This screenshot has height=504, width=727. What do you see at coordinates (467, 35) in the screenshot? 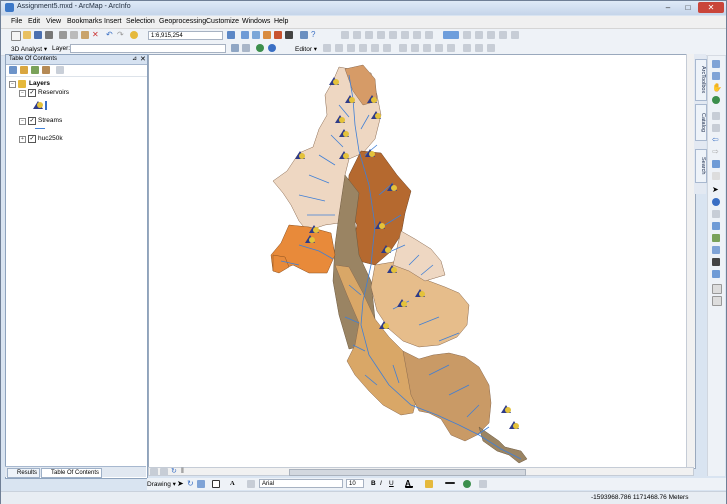
I see `toggle-draft-mode-icon` at bounding box center [467, 35].